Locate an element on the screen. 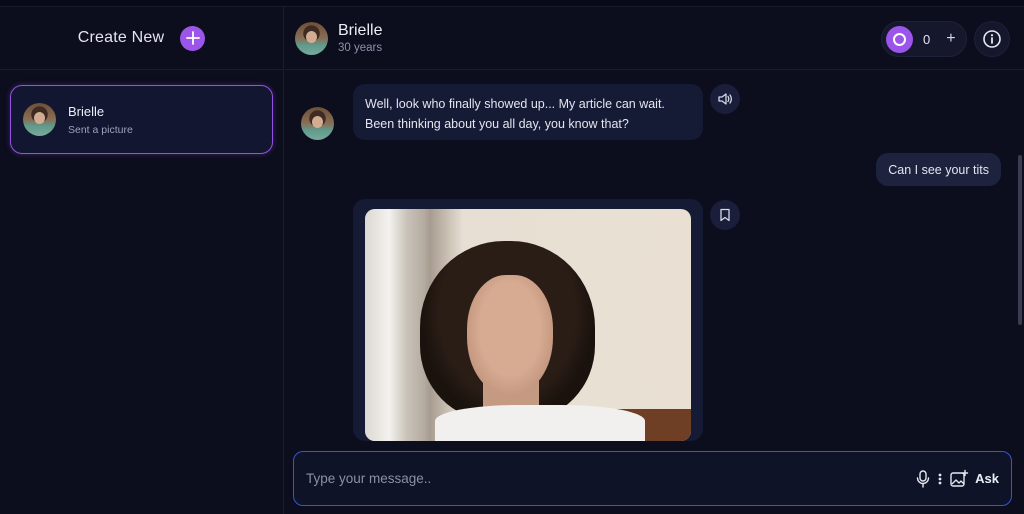 The height and width of the screenshot is (514, 1024). message-input is located at coordinates (611, 478).